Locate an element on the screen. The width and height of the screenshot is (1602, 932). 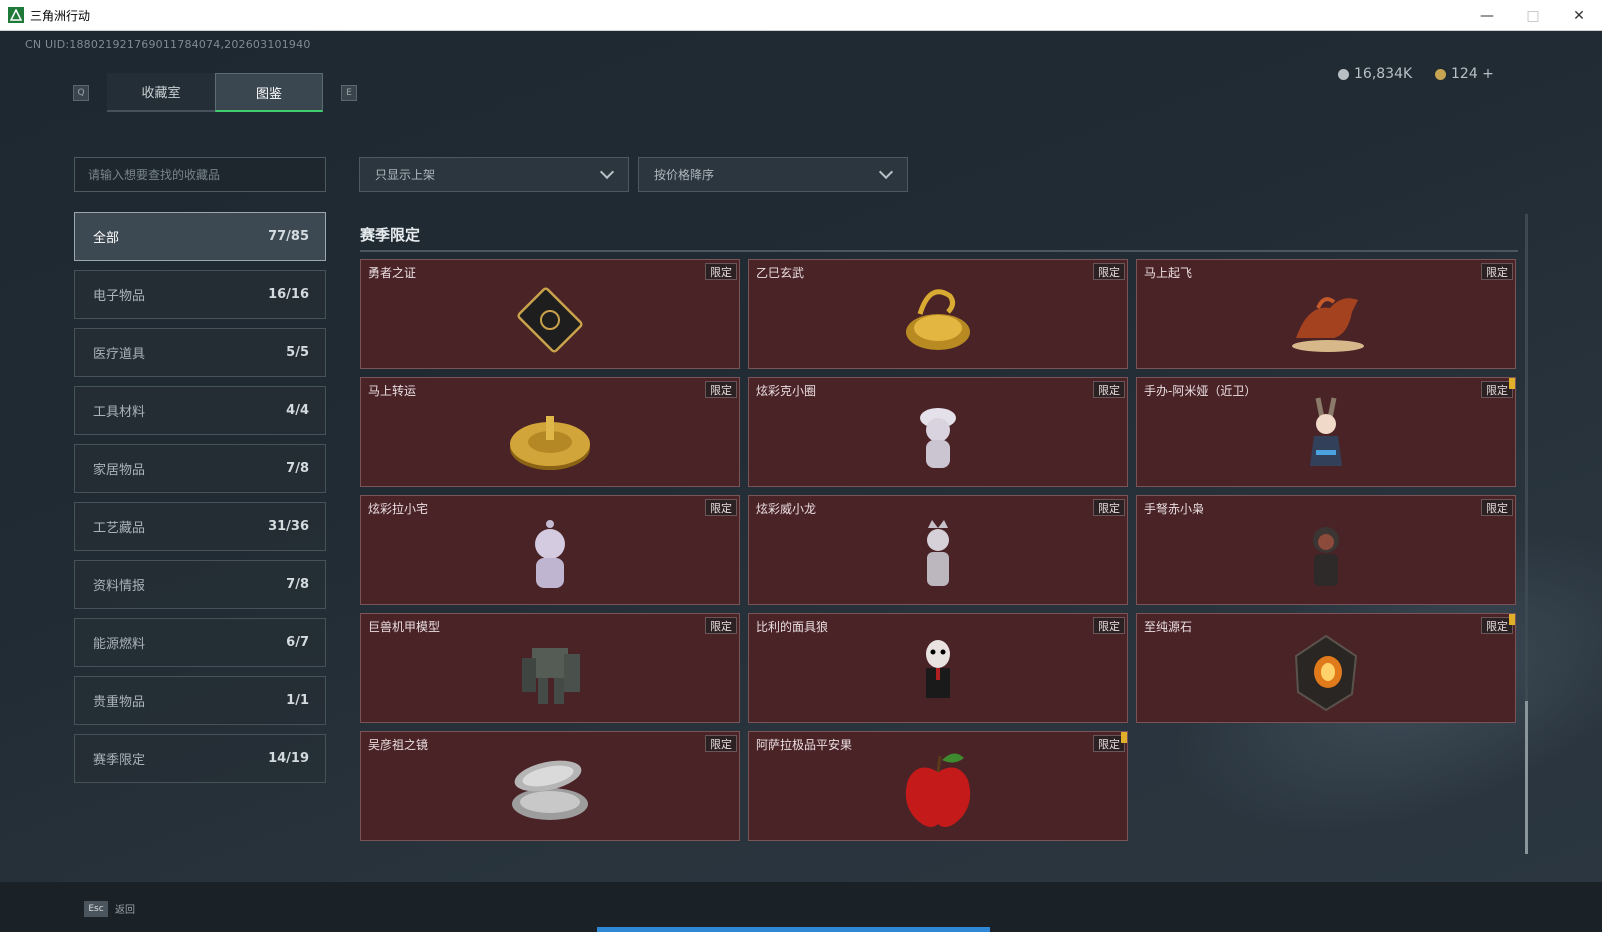
item-card: 勇者之证 限定 is located at coordinates (550, 314).